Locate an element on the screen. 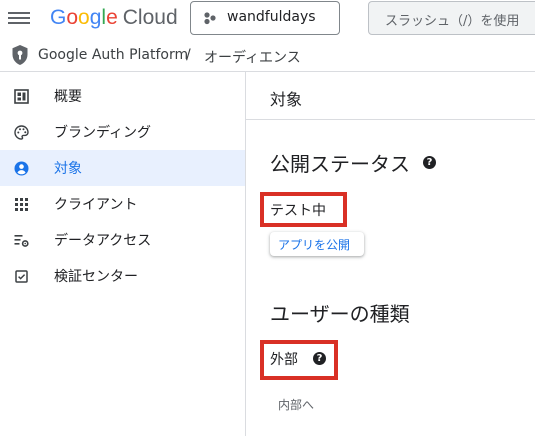  project-dots-icon is located at coordinates (210, 18).